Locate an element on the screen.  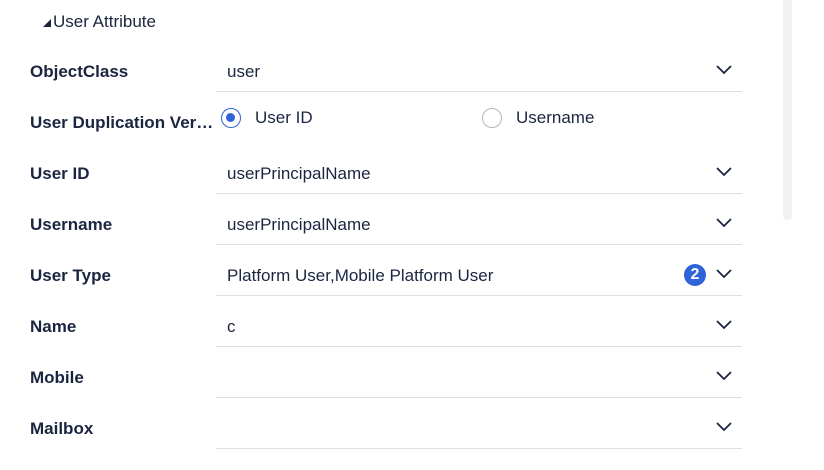
form-row-name: Name c is located at coordinates (380, 327).